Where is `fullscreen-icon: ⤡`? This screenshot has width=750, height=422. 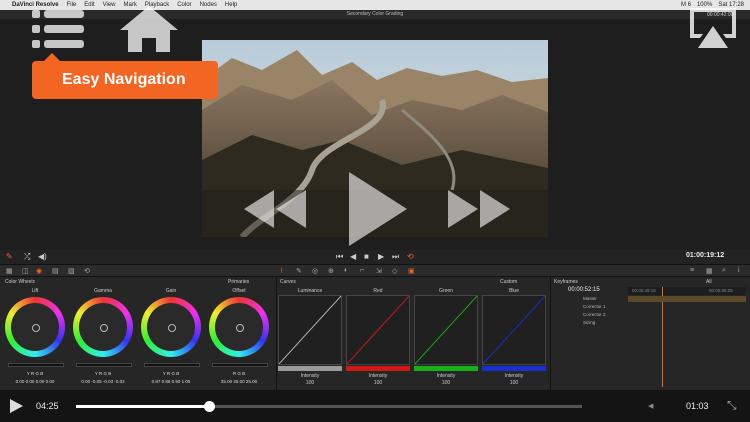 fullscreen-icon: ⤡ is located at coordinates (732, 405).